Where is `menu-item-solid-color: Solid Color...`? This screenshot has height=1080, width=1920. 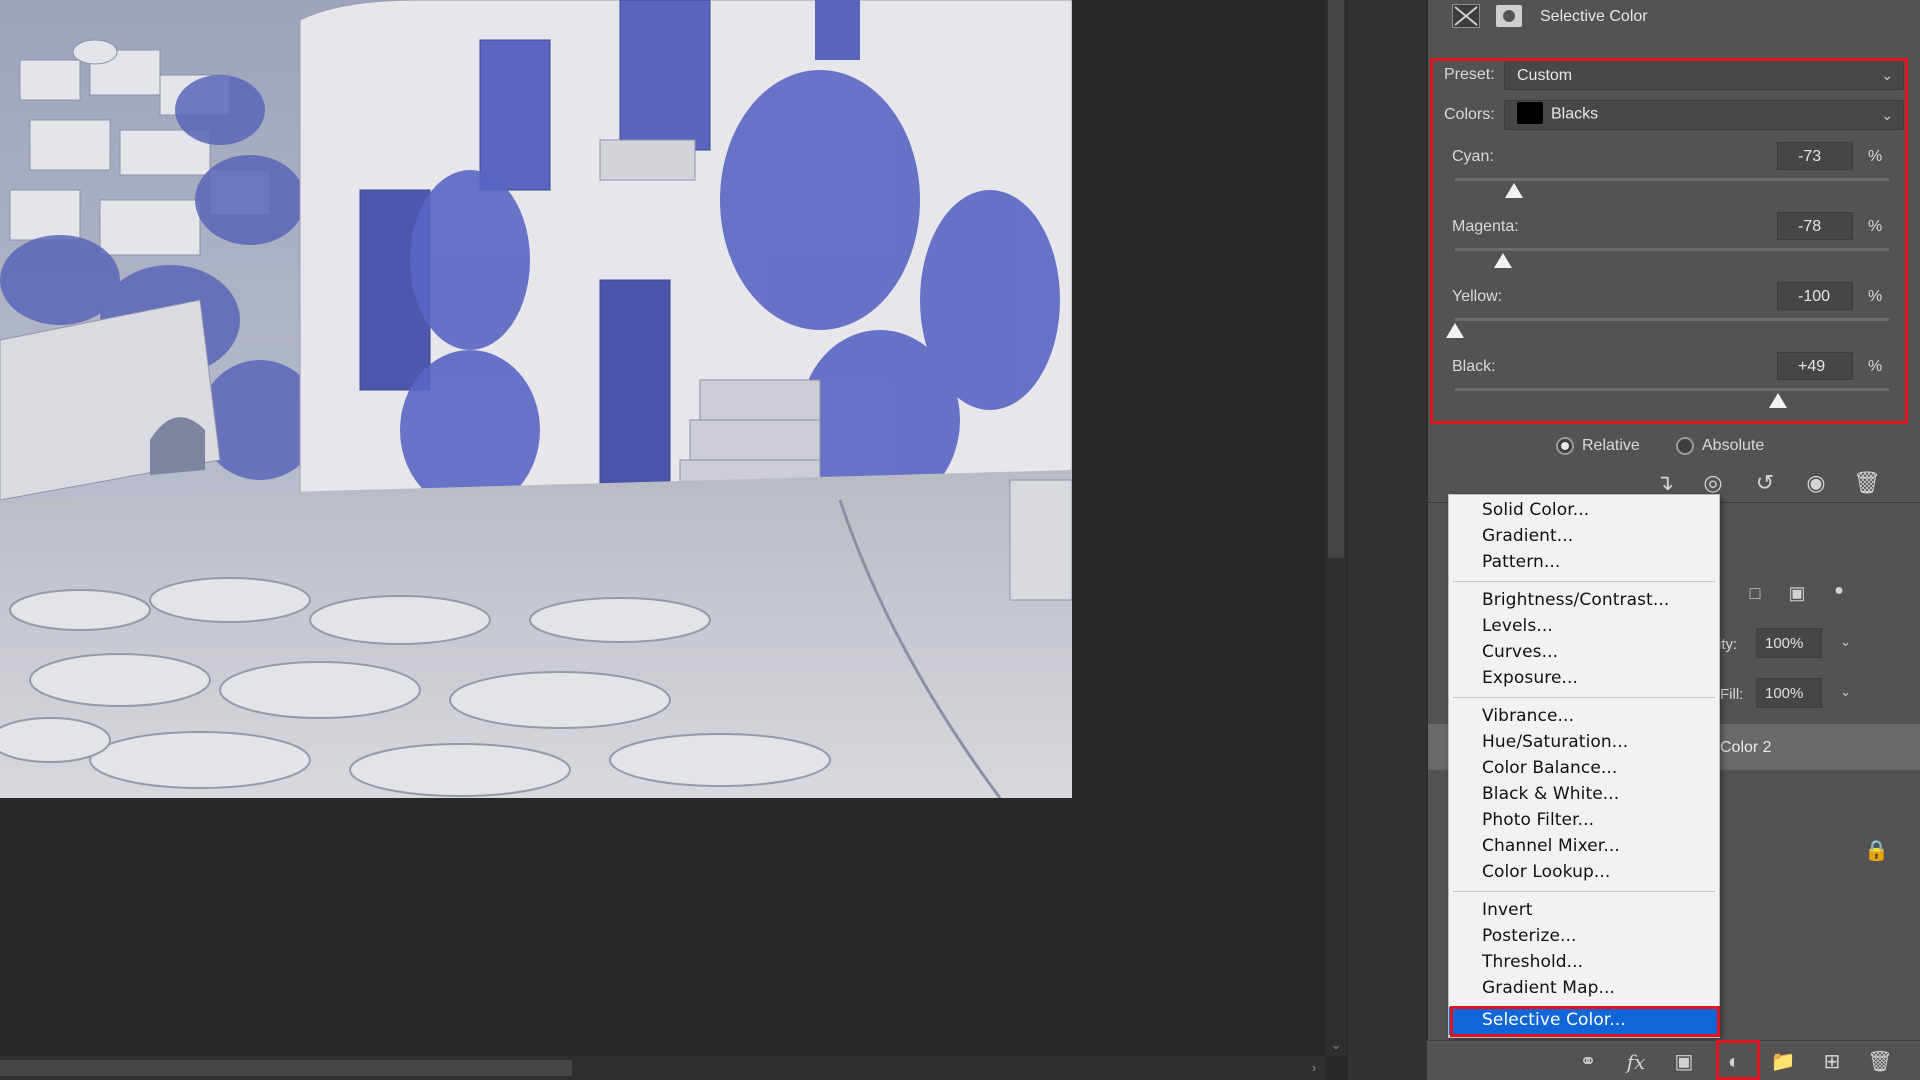 menu-item-solid-color: Solid Color... is located at coordinates (1584, 510).